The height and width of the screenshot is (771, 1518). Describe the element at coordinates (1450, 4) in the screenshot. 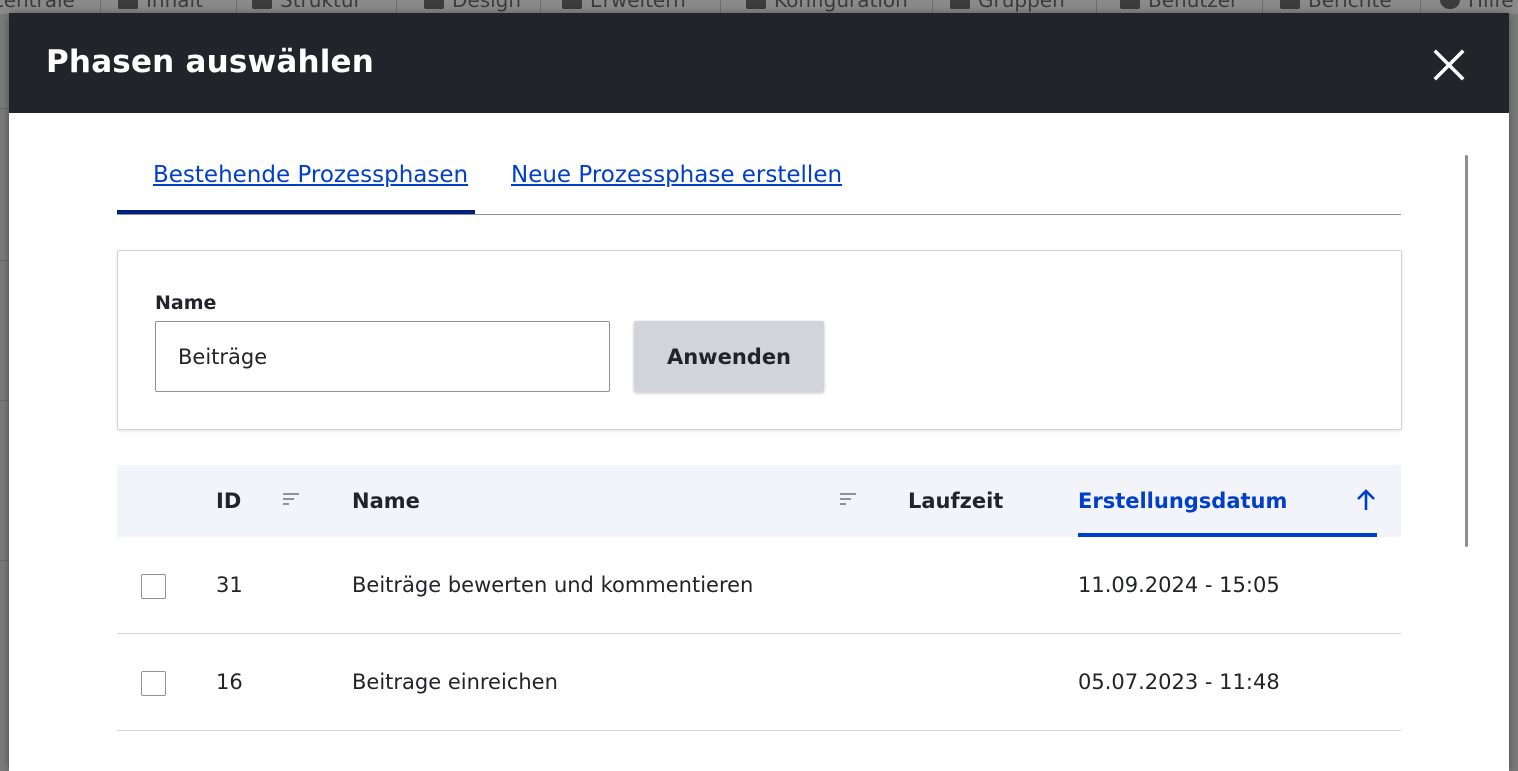

I see `help-icon` at that location.